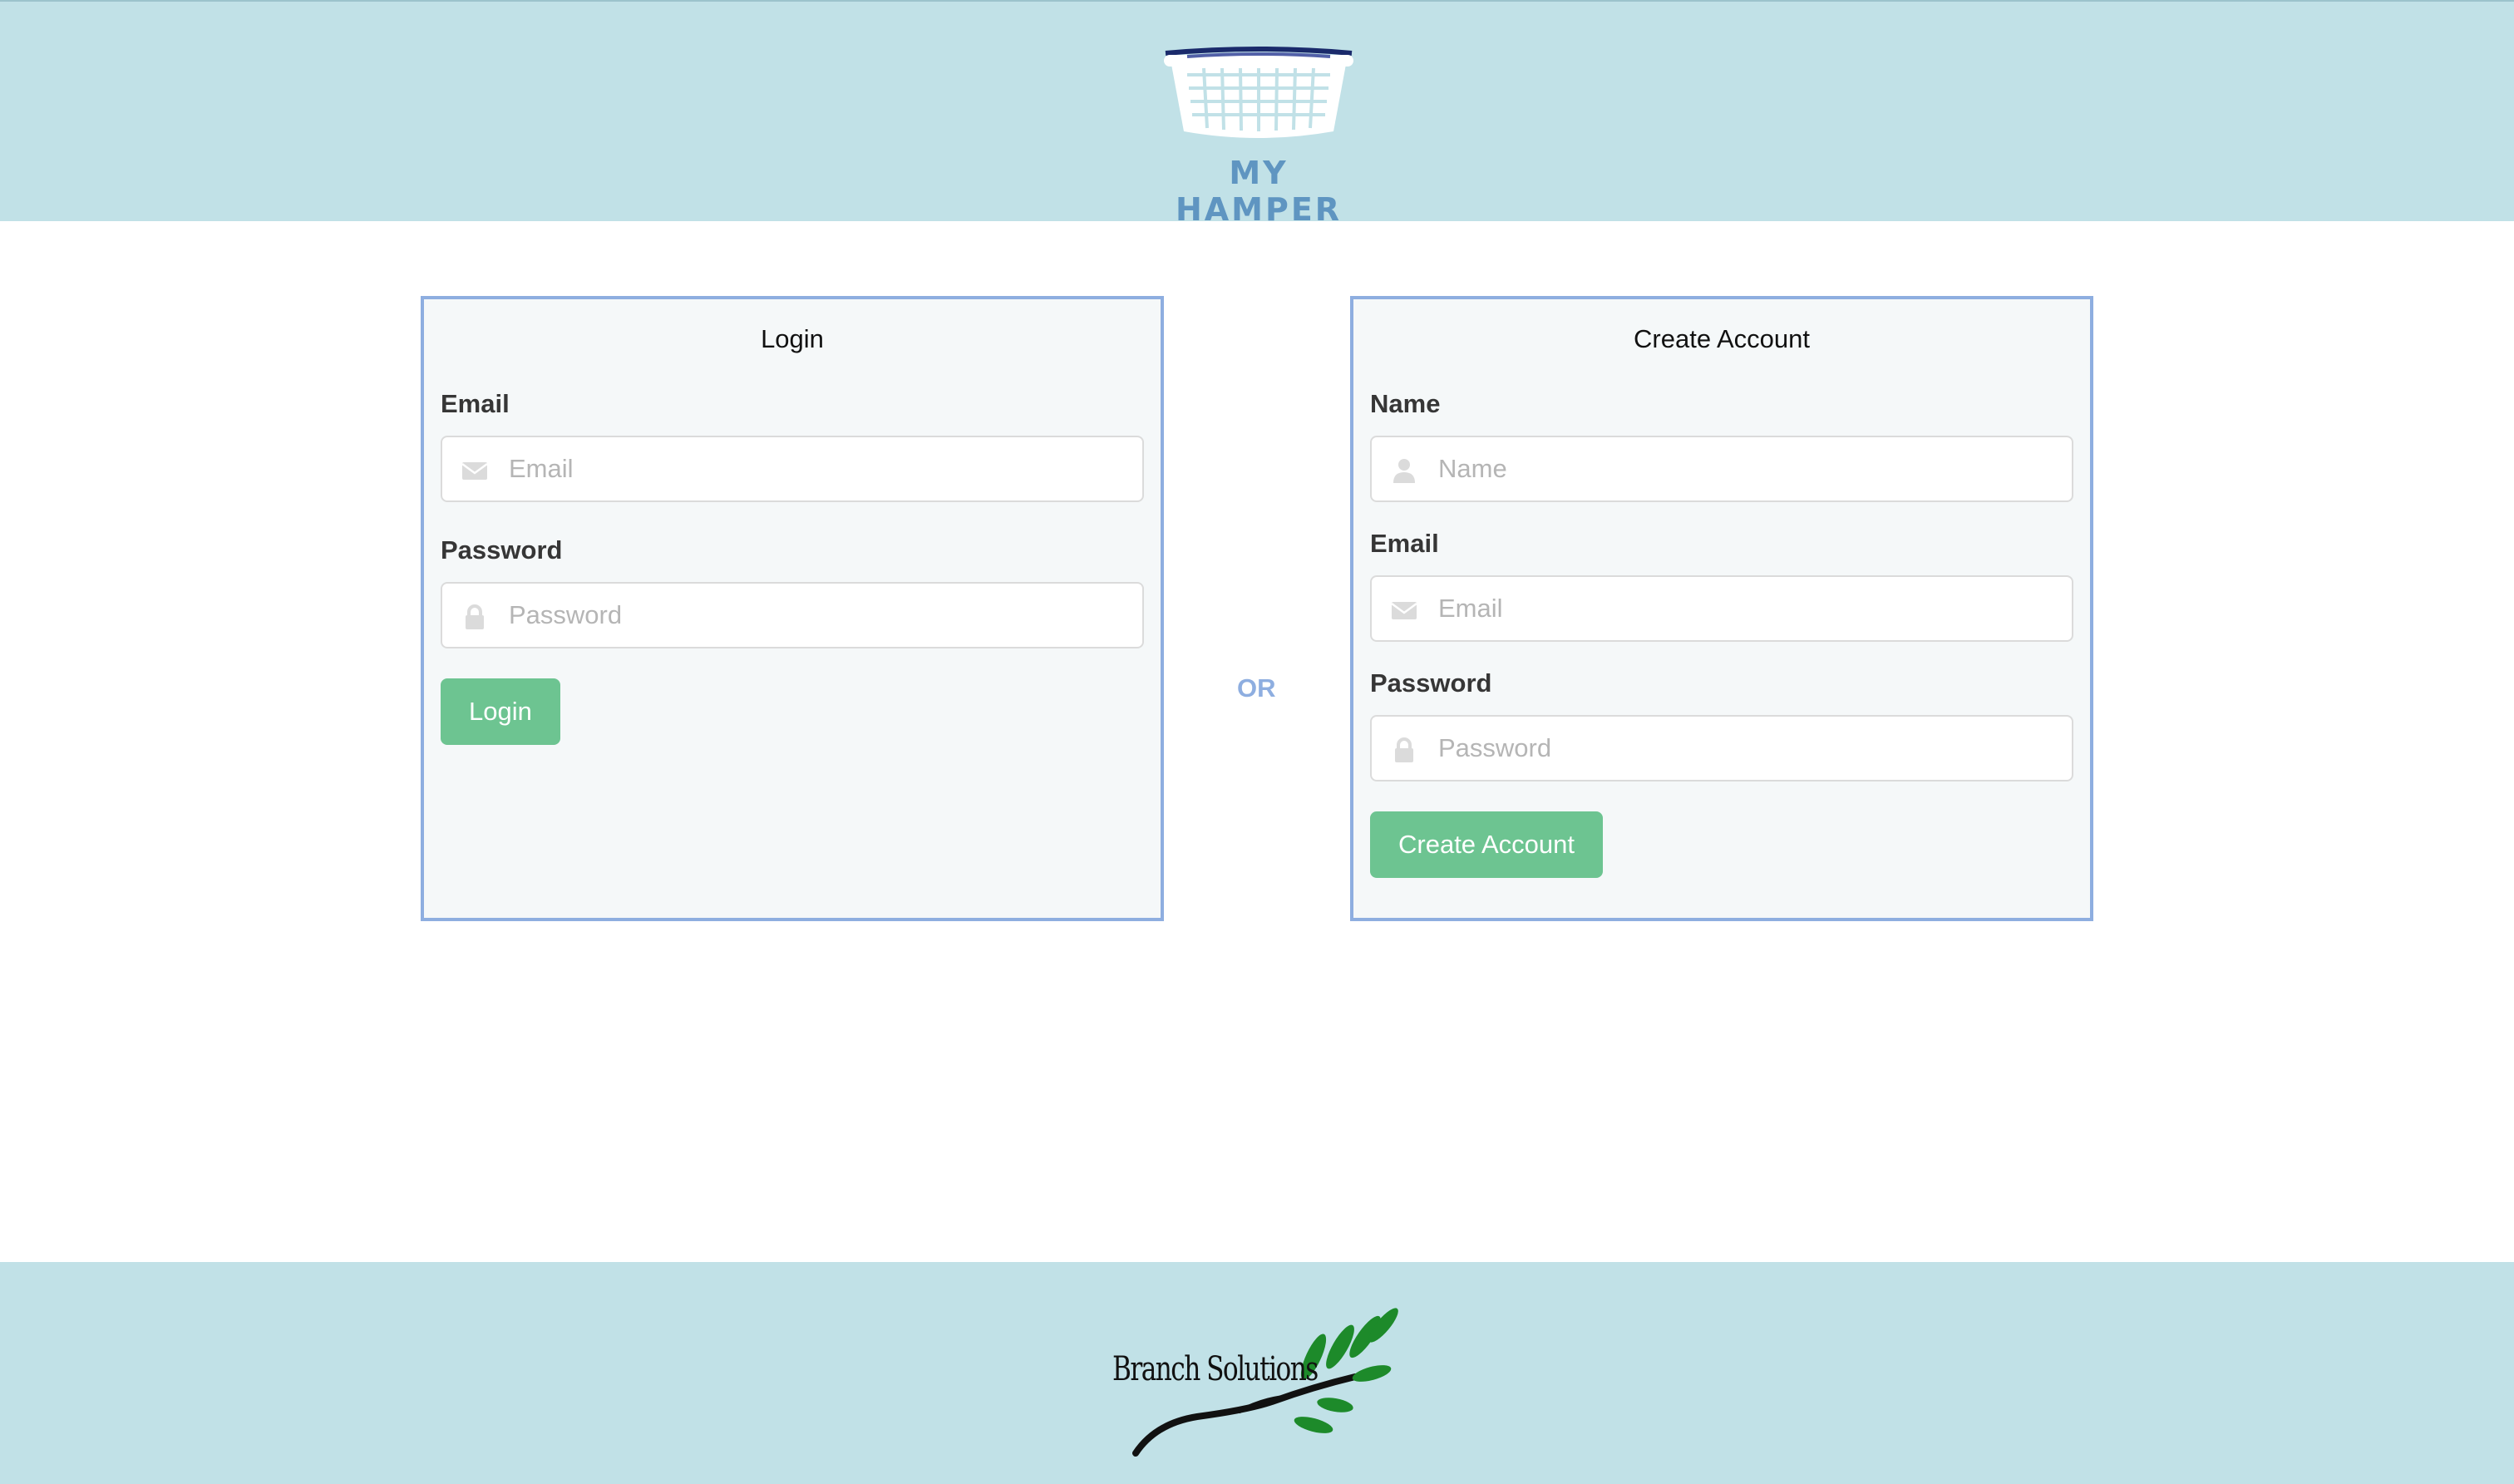  Describe the element at coordinates (1431, 683) in the screenshot. I see `create-password-label: Password` at that location.